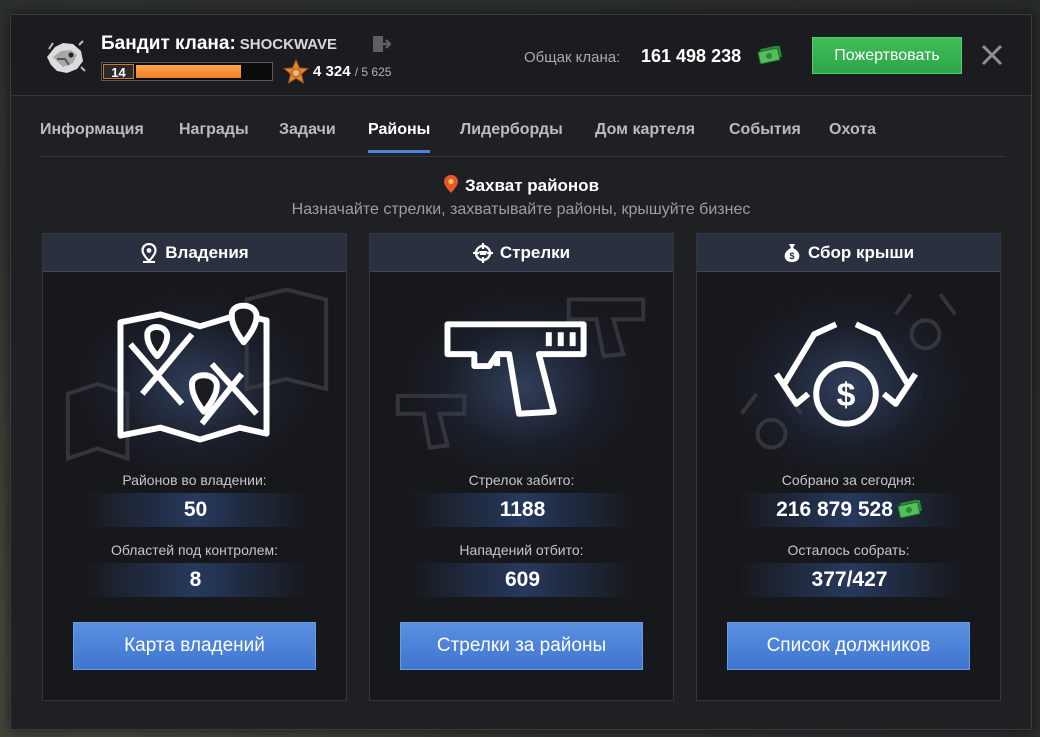 This screenshot has height=737, width=1040. Describe the element at coordinates (848, 550) in the screenshot. I see `stat-label: Осталось собрать:` at that location.